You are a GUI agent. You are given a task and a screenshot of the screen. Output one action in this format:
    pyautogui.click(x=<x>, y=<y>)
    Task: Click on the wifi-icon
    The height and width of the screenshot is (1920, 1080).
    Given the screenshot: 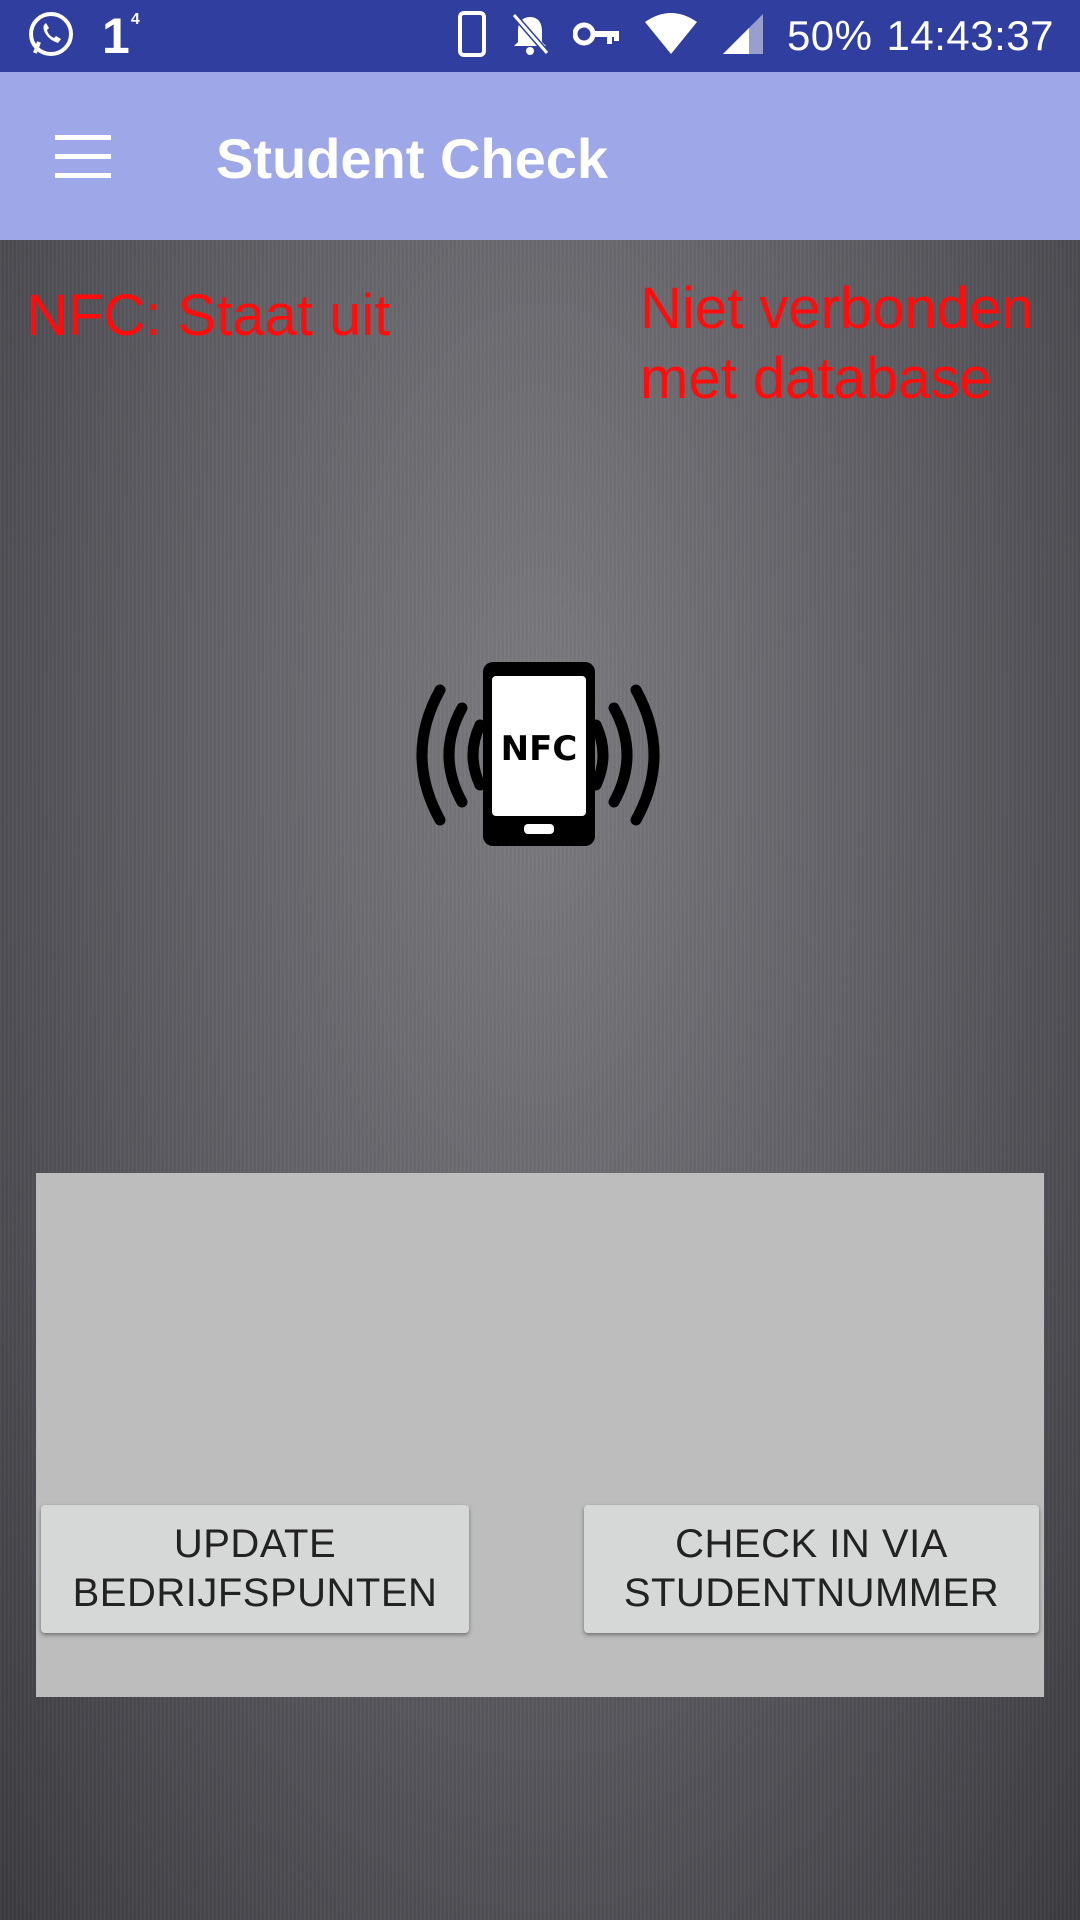 What is the action you would take?
    pyautogui.click(x=671, y=36)
    